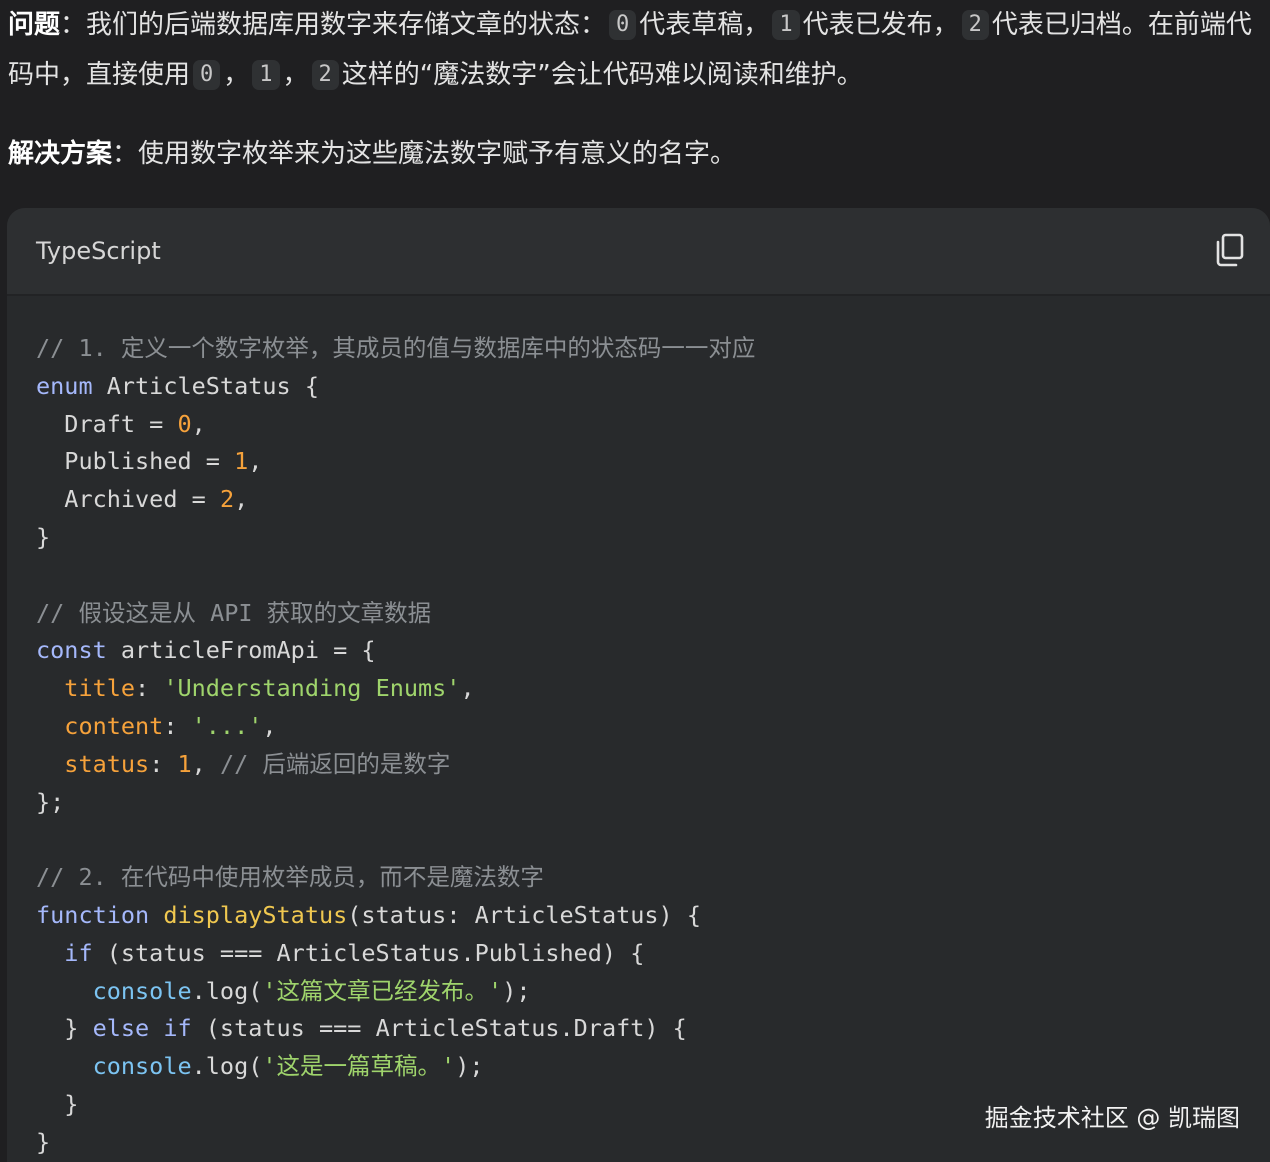 This screenshot has width=1270, height=1162. I want to click on solution-paragraph: 解决方案：使用数字枚举来为这些魔法数字赋予有意义的名字。, so click(635, 154).